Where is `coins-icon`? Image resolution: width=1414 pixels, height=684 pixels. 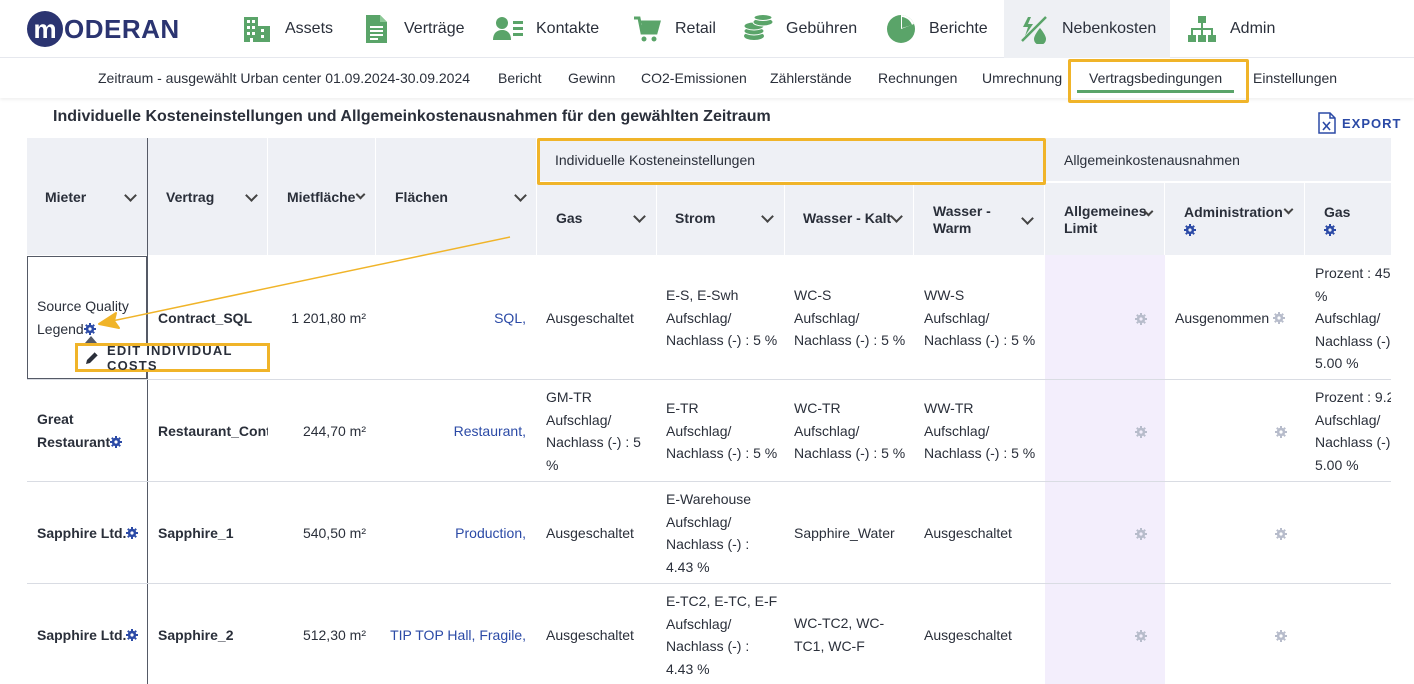
coins-icon is located at coordinates (758, 29).